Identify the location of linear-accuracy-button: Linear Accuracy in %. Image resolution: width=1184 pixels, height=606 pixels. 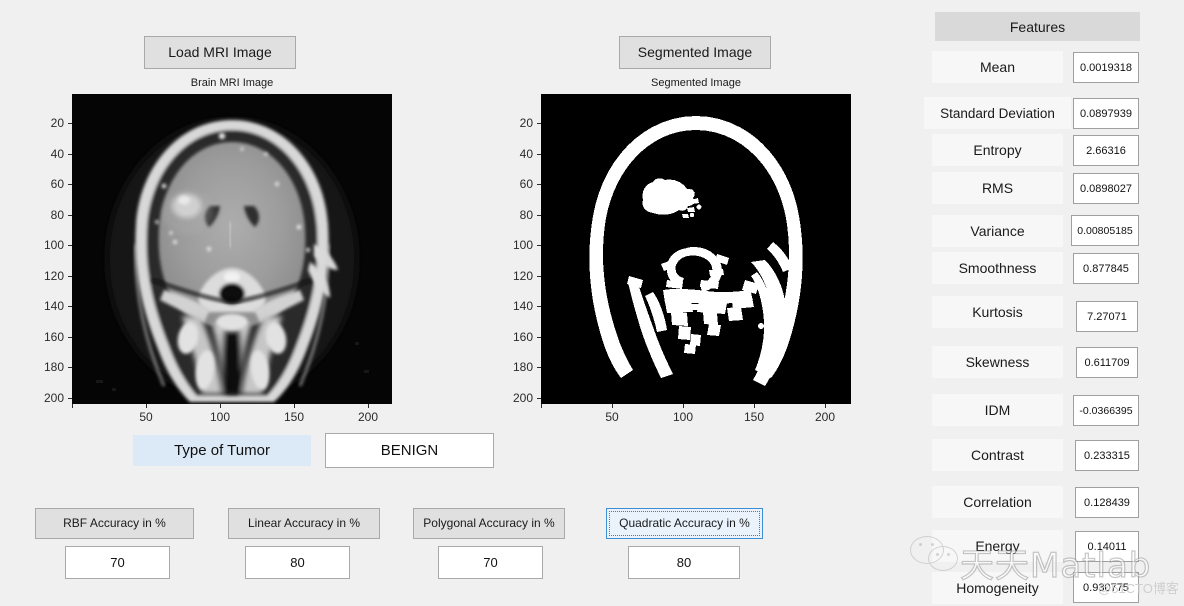
(304, 523).